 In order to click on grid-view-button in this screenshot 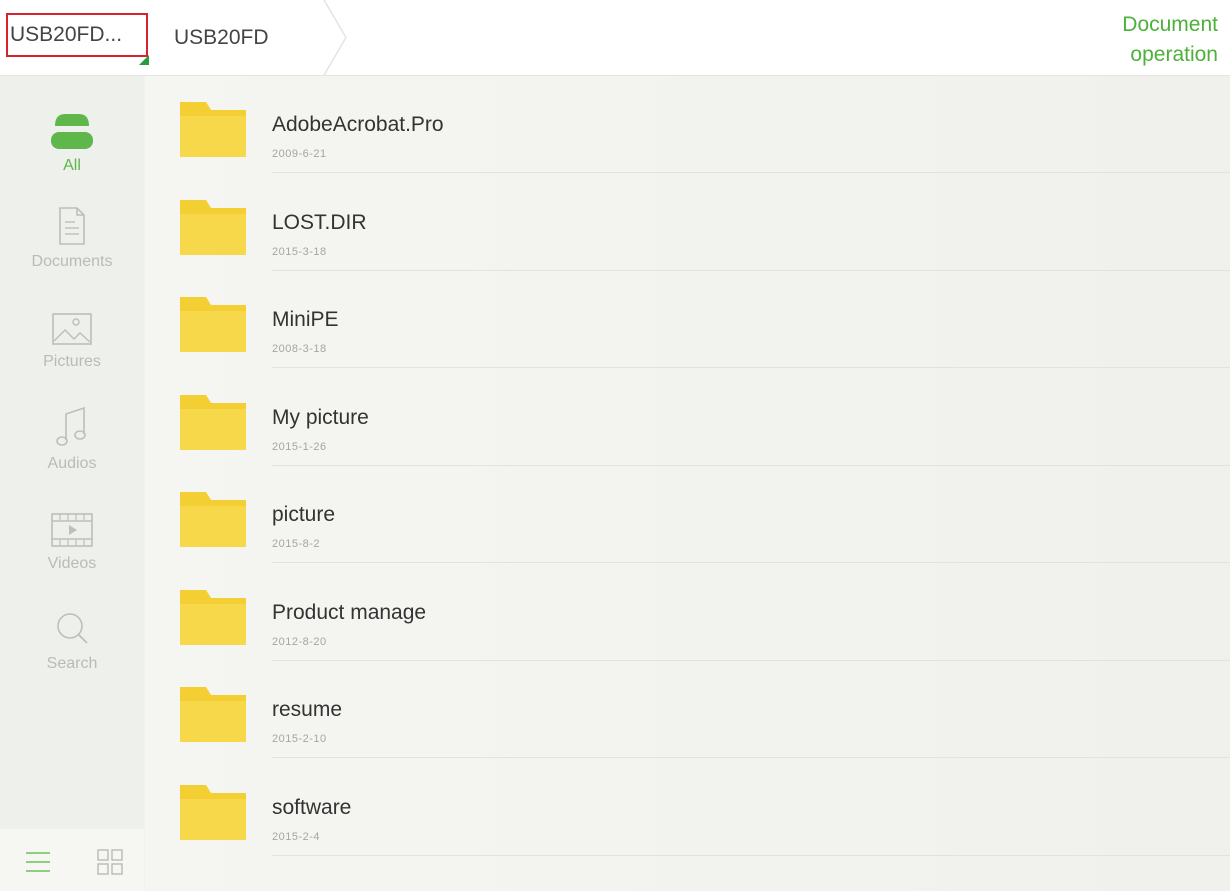, I will do `click(112, 863)`.